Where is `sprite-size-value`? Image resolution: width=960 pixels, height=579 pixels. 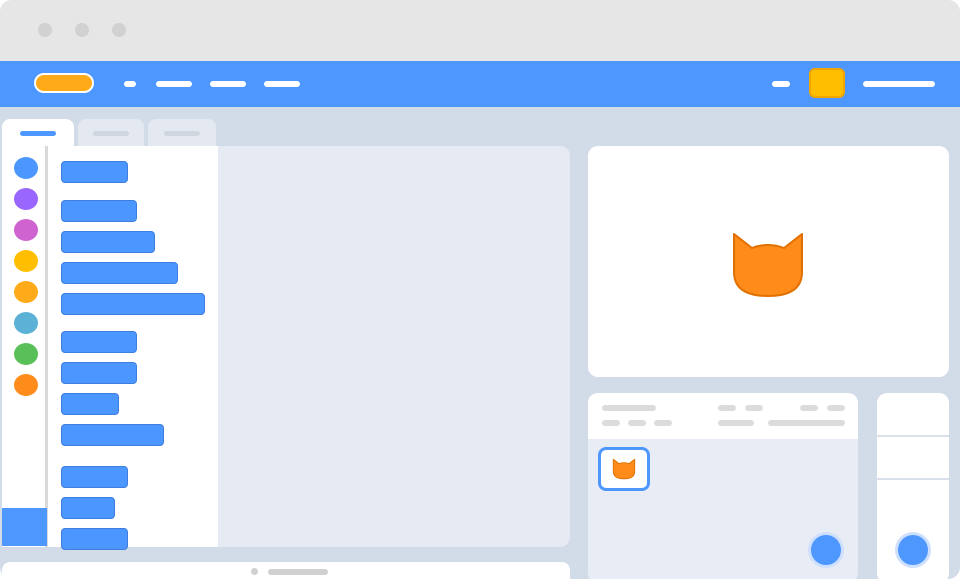
sprite-size-value is located at coordinates (754, 408).